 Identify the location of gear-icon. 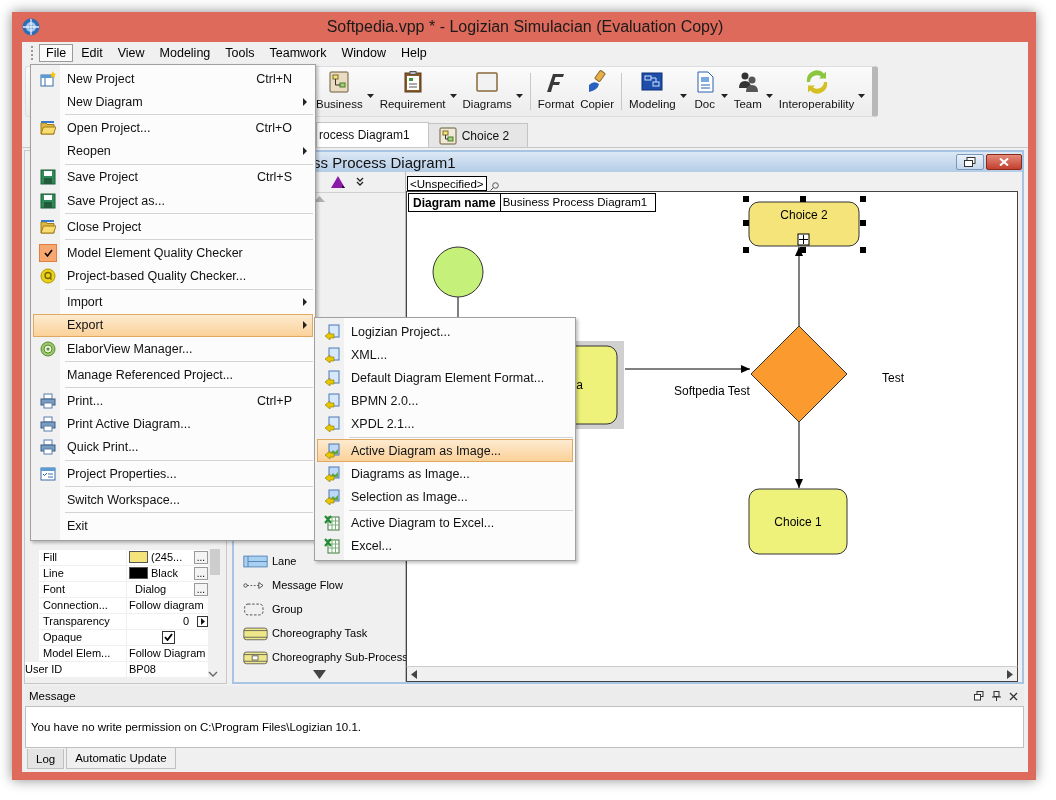
(48, 348).